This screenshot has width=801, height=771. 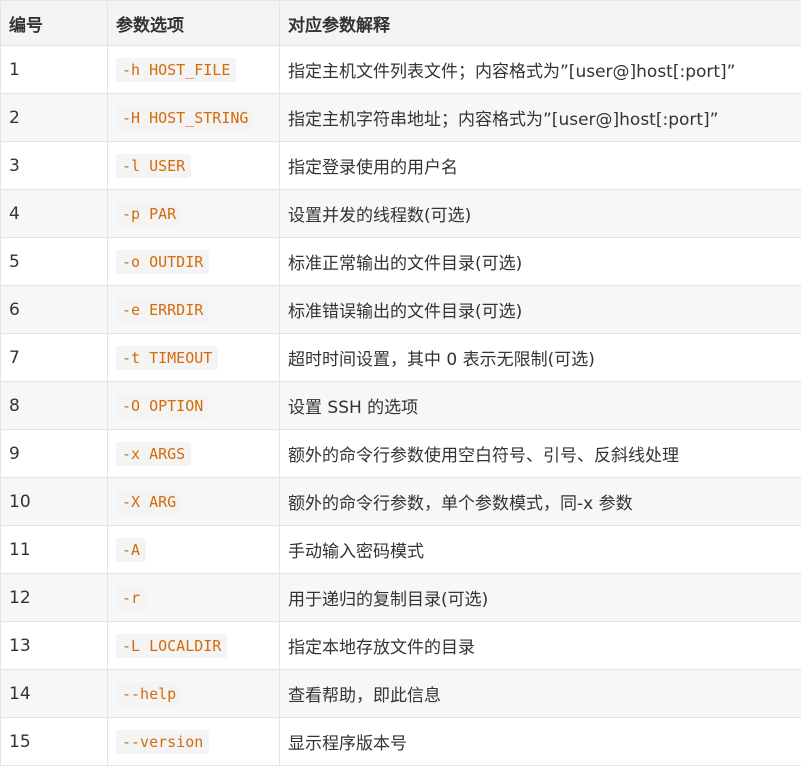 I want to click on row-option-cell: -o OUTDIR, so click(x=193, y=261).